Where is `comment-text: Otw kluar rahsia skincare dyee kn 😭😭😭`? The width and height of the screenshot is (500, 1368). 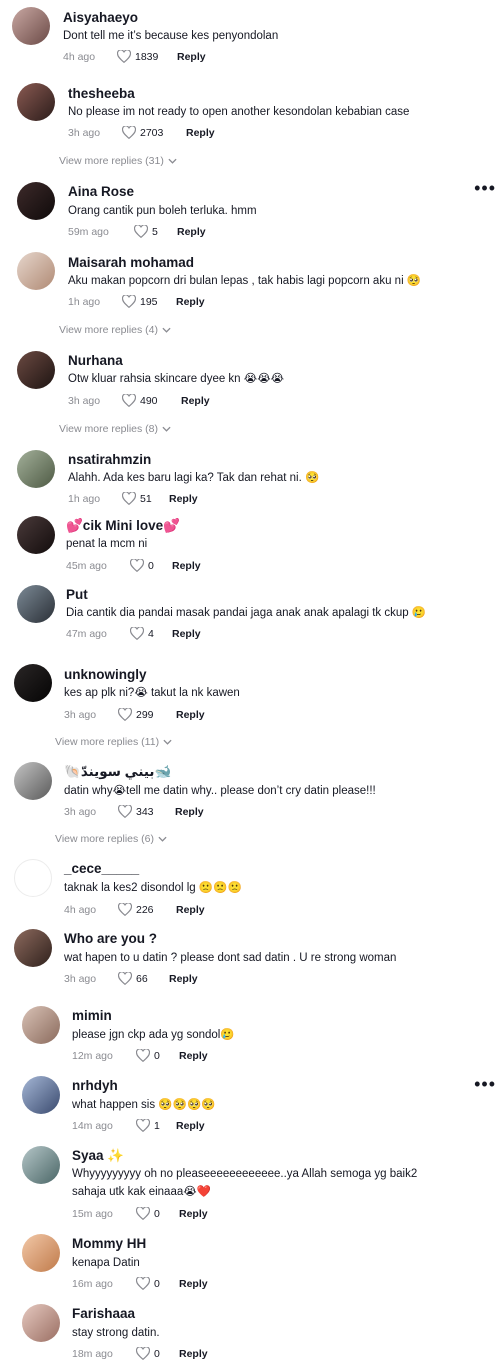 comment-text: Otw kluar rahsia skincare dyee kn 😭😭😭 is located at coordinates (176, 379).